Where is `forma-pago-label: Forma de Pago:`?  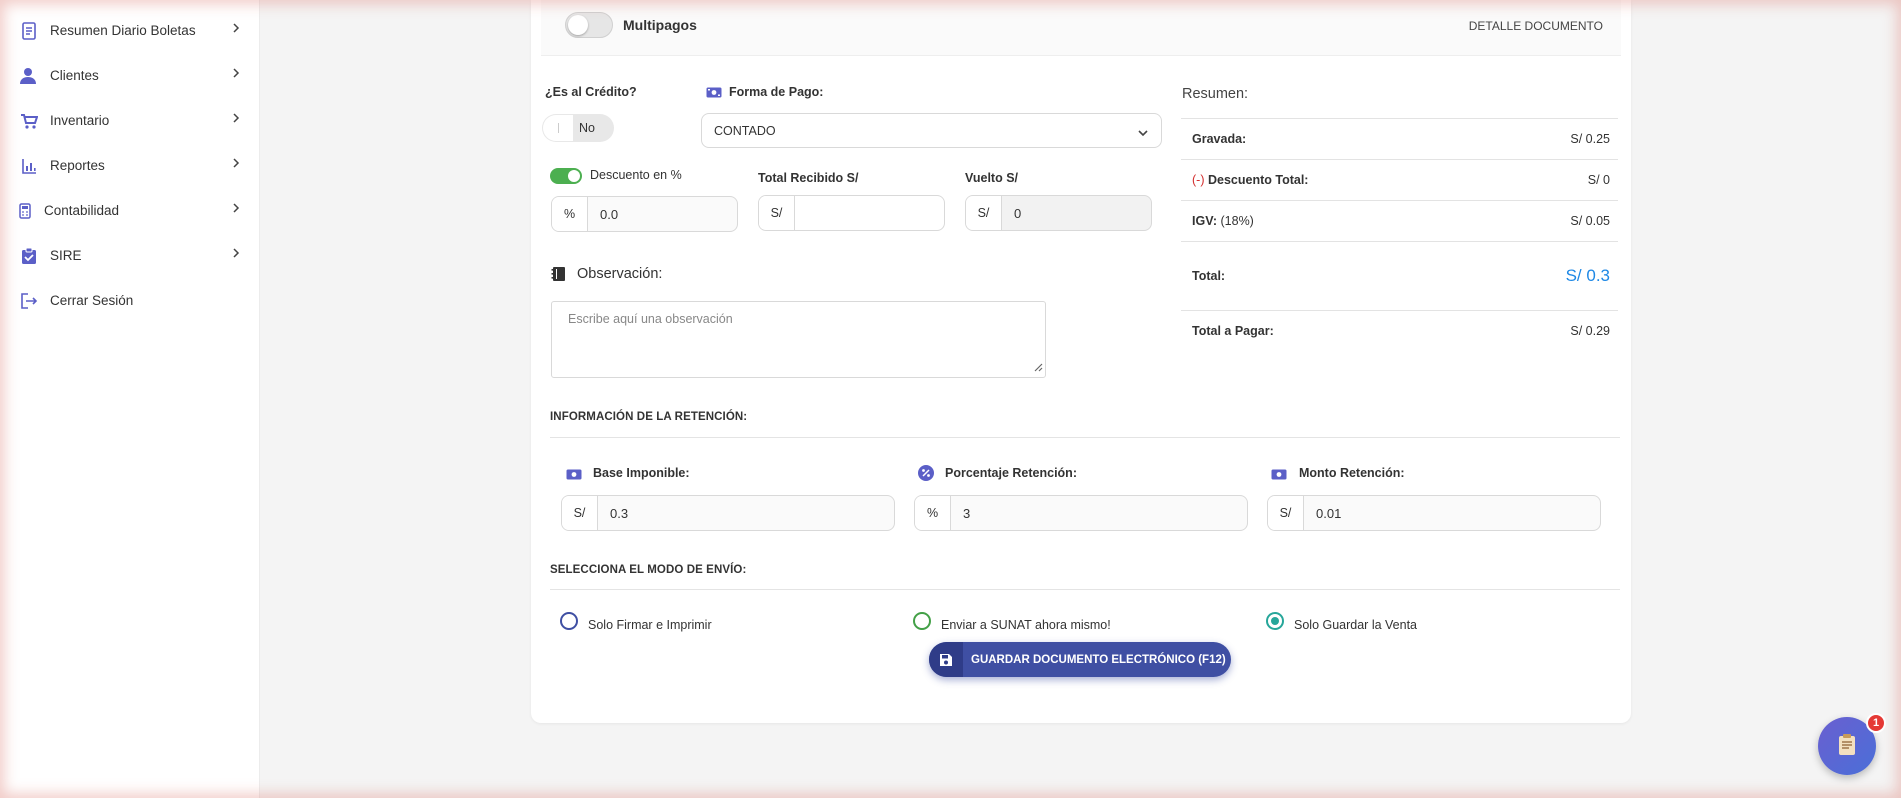
forma-pago-label: Forma de Pago: is located at coordinates (776, 92).